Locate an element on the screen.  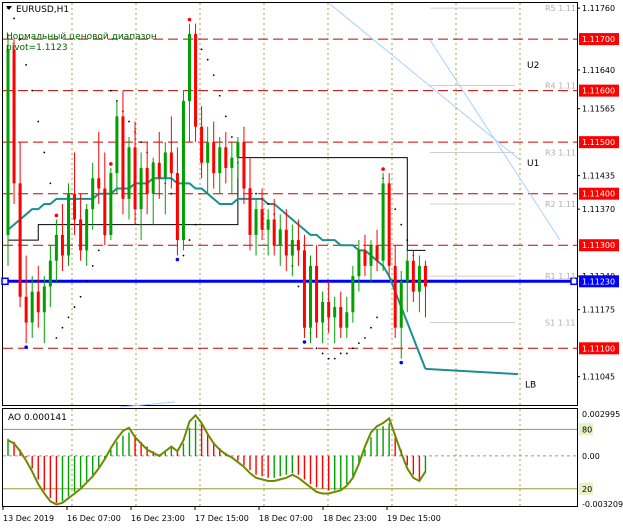
time-tick-label: 18 Dec 07:00 is located at coordinates (286, 518).